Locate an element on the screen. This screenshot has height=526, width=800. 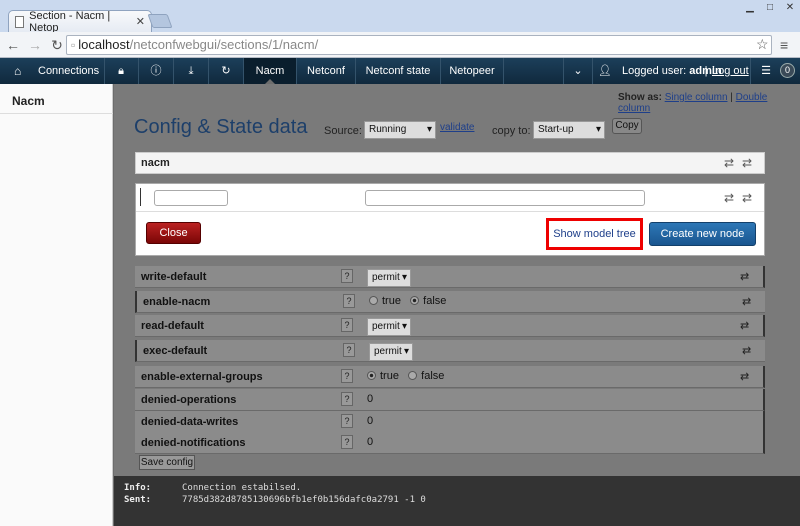
single-column-link: Single column is located at coordinates (696, 97).